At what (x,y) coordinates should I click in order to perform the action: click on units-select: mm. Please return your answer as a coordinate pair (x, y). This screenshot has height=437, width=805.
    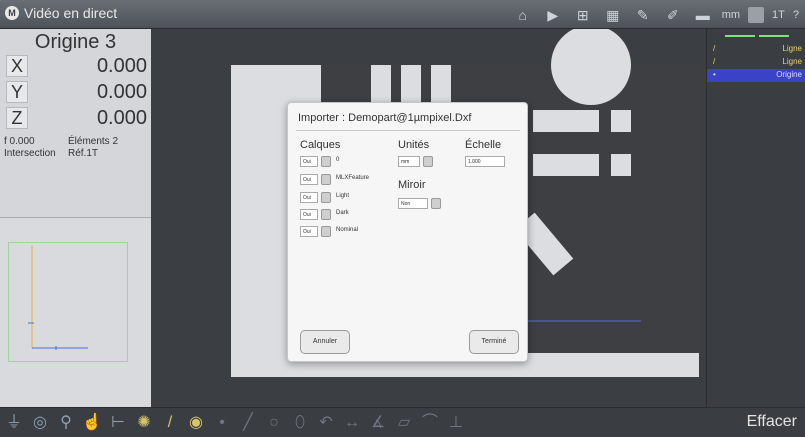
    Looking at the image, I should click on (423, 162).